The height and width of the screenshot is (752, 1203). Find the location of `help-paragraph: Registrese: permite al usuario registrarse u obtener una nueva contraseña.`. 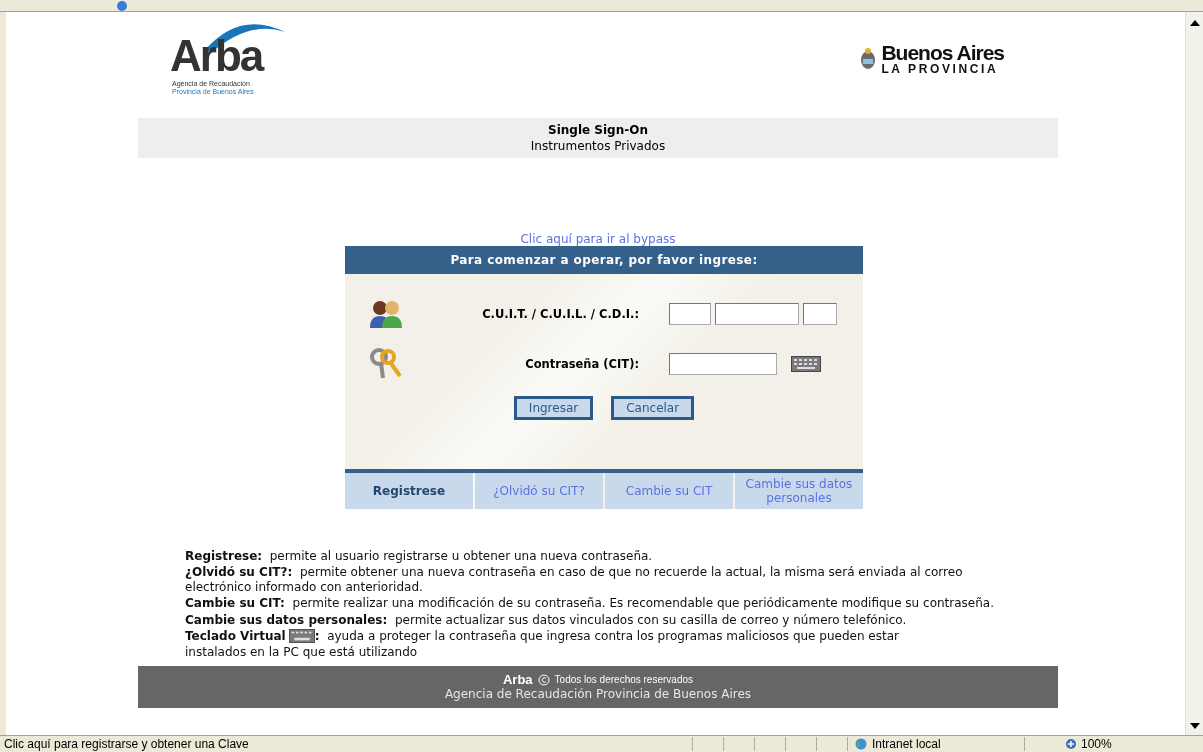

help-paragraph: Registrese: permite al usuario registrarse u obtener una nueva contraseña. is located at coordinates (419, 556).